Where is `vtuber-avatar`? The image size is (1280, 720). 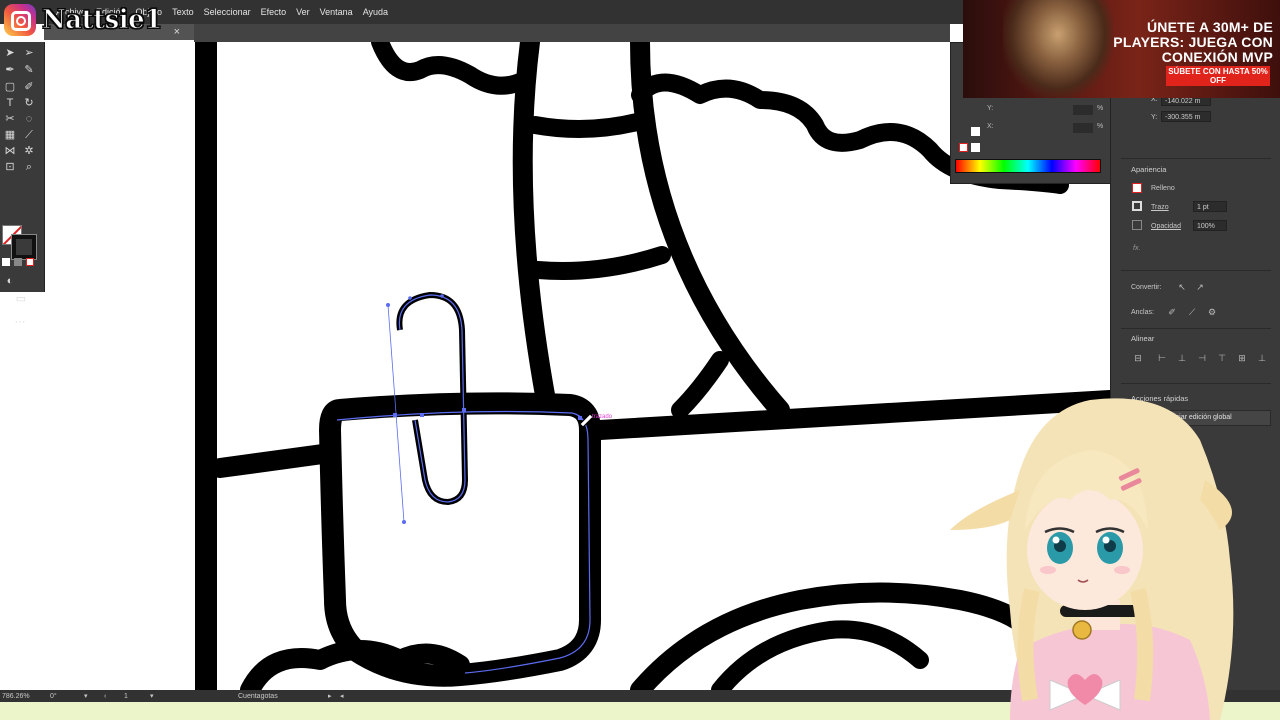
vtuber-avatar is located at coordinates (1092, 559).